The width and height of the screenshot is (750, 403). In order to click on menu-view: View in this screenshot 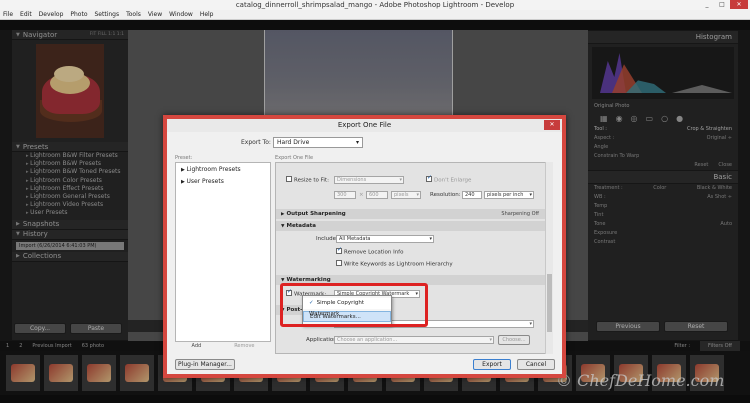, I will do `click(155, 14)`.